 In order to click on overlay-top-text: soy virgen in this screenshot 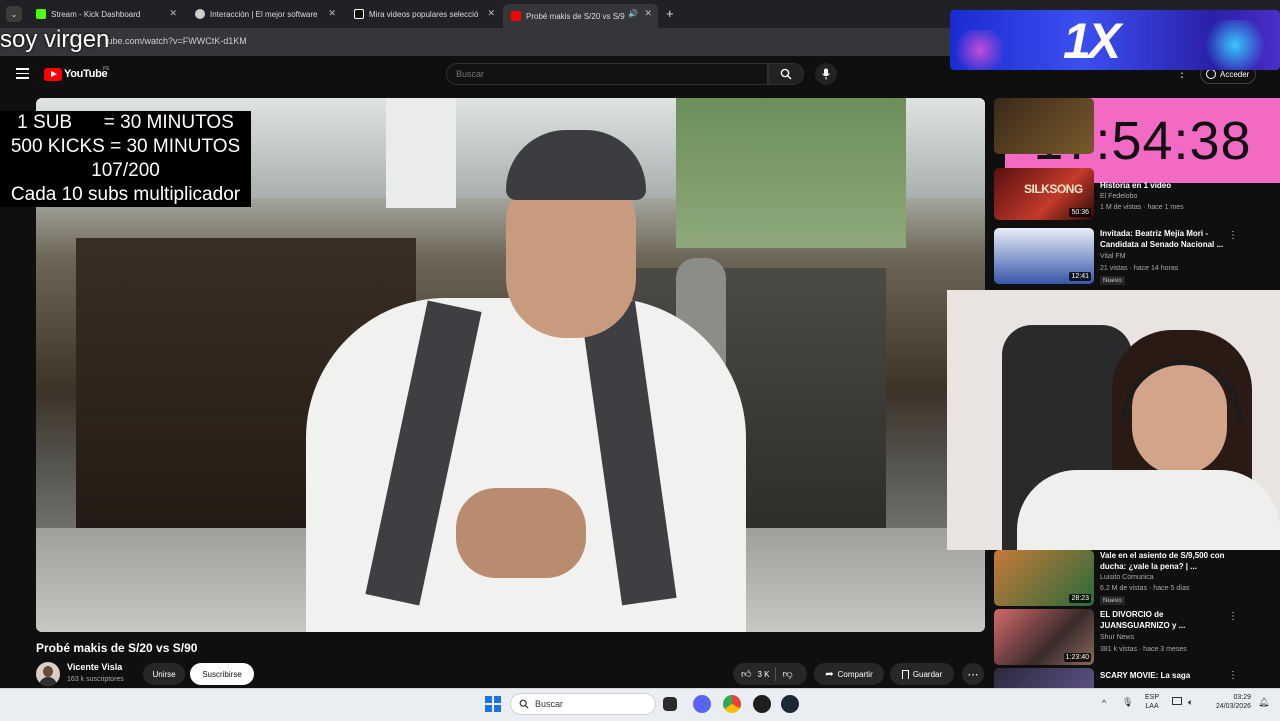, I will do `click(55, 39)`.